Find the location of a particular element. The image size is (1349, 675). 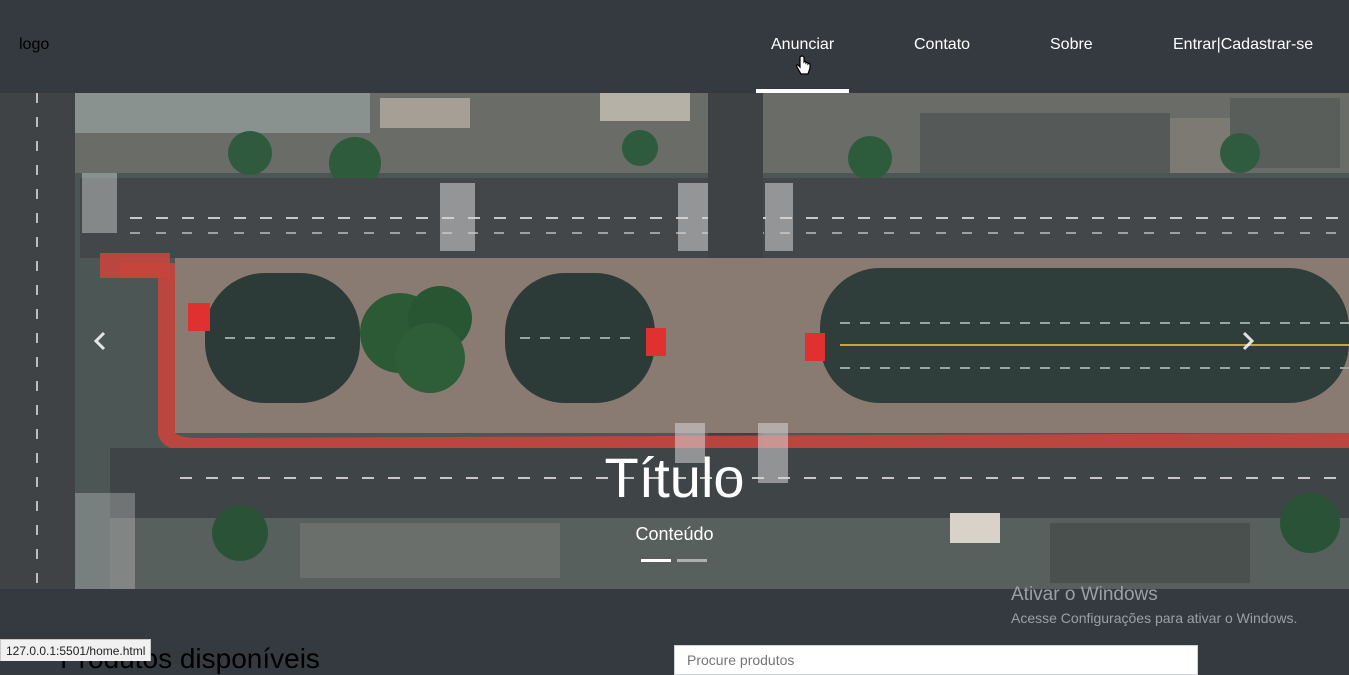

chevron-right-icon is located at coordinates (1248, 341).